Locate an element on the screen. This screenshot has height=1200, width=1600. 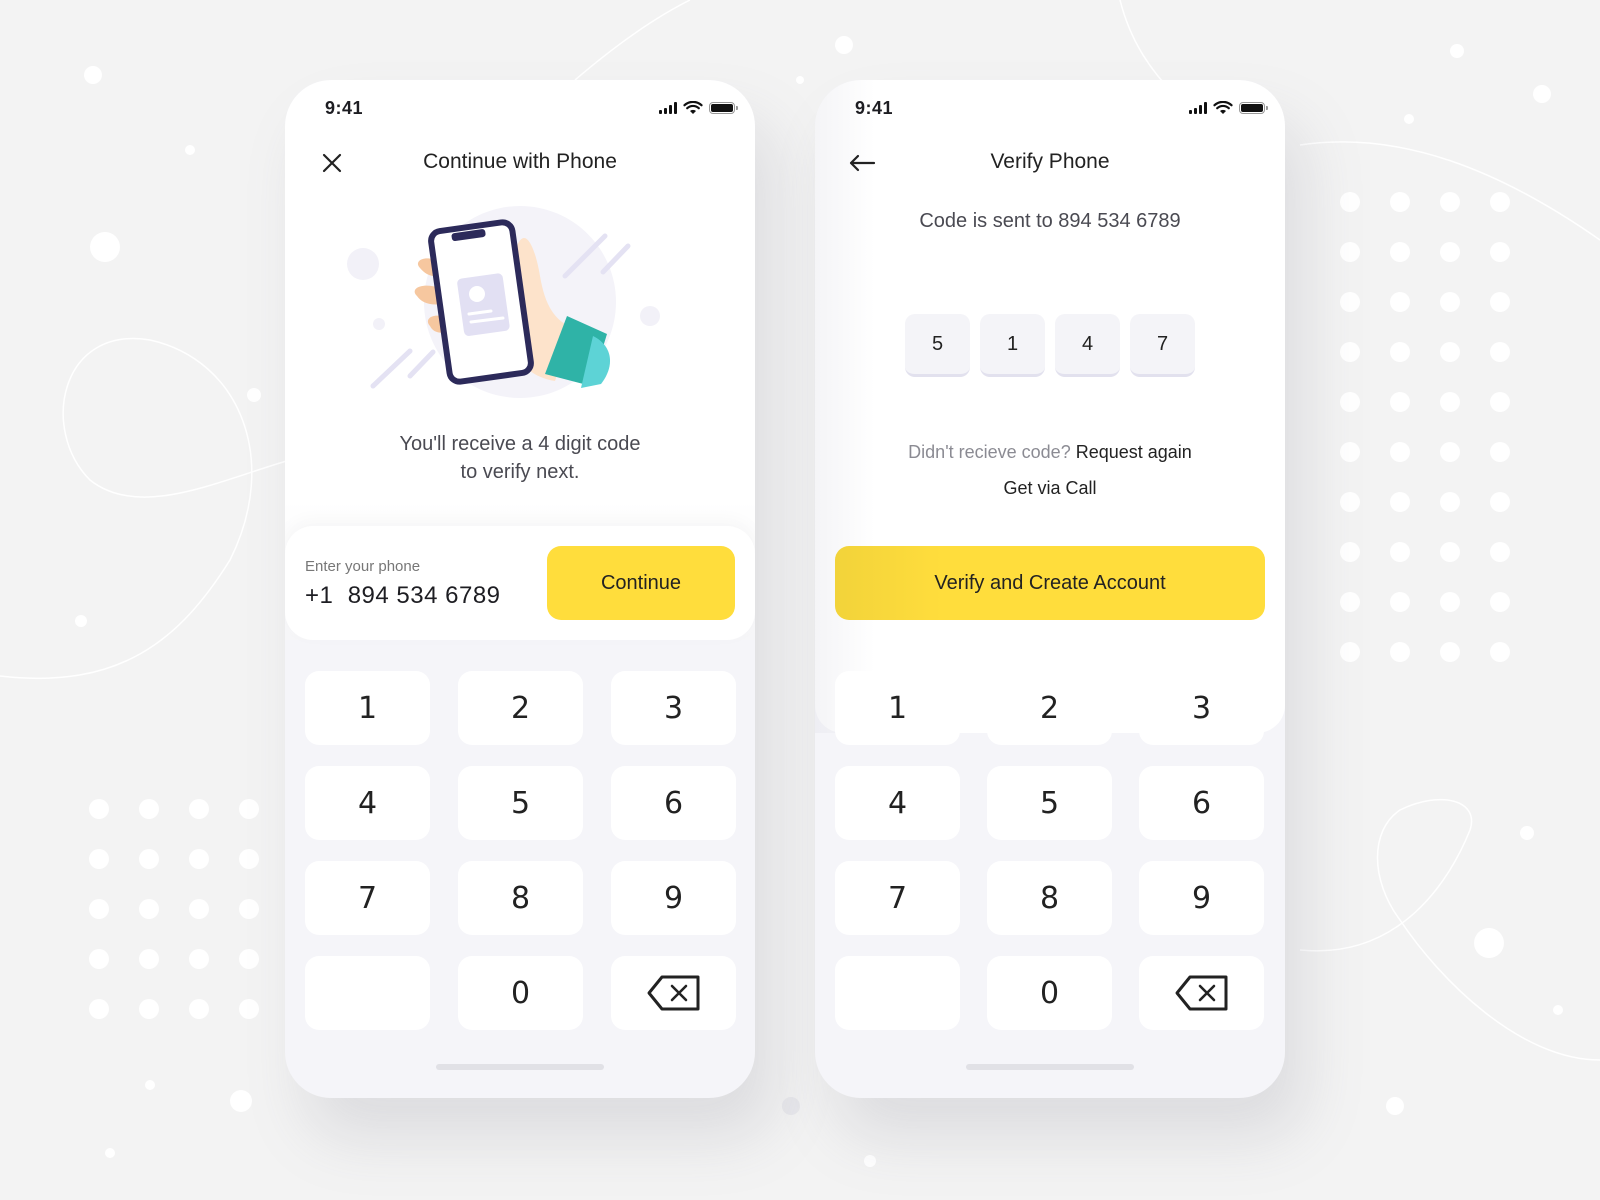
numeric-keypad: 123 456 7890 is located at coordinates (1050, 850).